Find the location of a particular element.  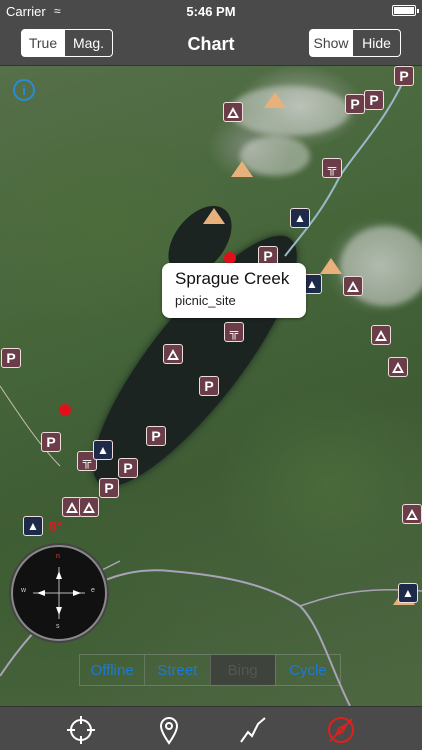

poi-callout: Sprague Creek picnic_site is located at coordinates (234, 290).